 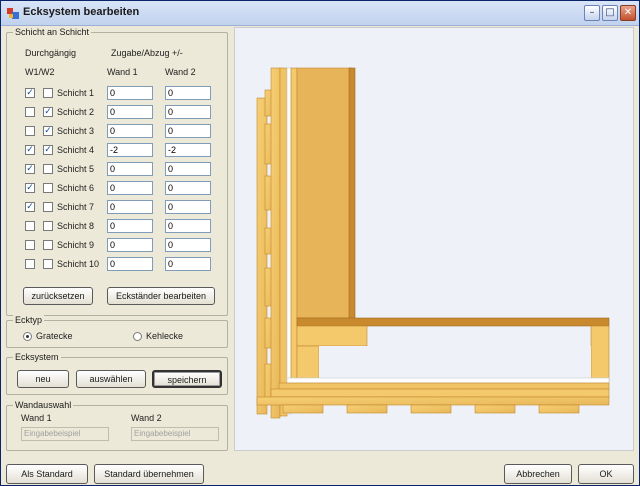 I want to click on minimize-button: –, so click(x=592, y=13).